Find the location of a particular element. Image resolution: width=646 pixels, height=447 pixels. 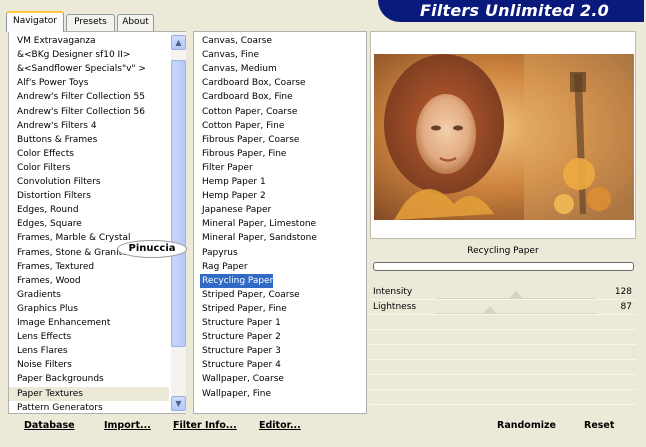

category-item: Paper Backgrounds is located at coordinates (89, 379).